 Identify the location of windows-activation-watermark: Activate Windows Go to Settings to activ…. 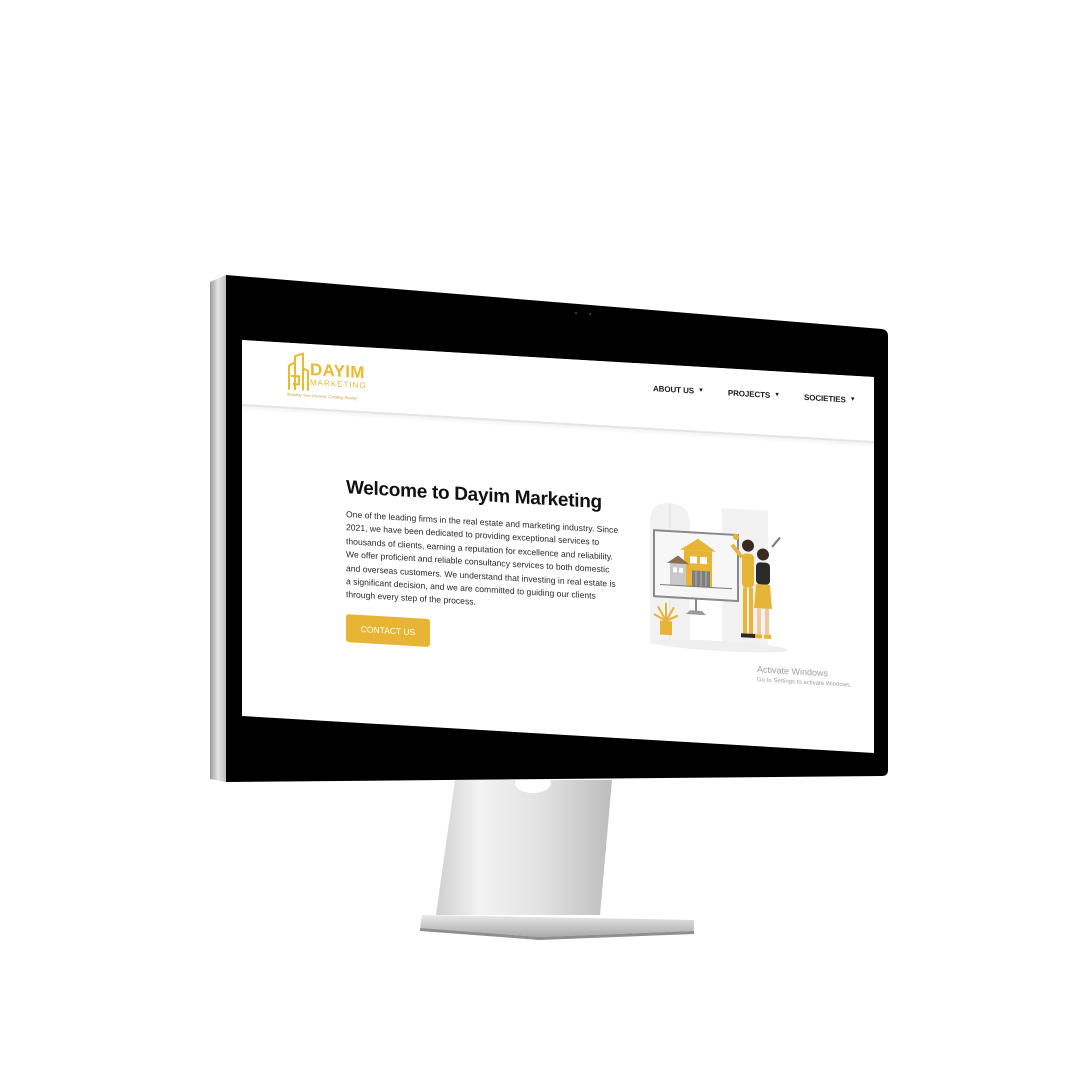
(804, 677).